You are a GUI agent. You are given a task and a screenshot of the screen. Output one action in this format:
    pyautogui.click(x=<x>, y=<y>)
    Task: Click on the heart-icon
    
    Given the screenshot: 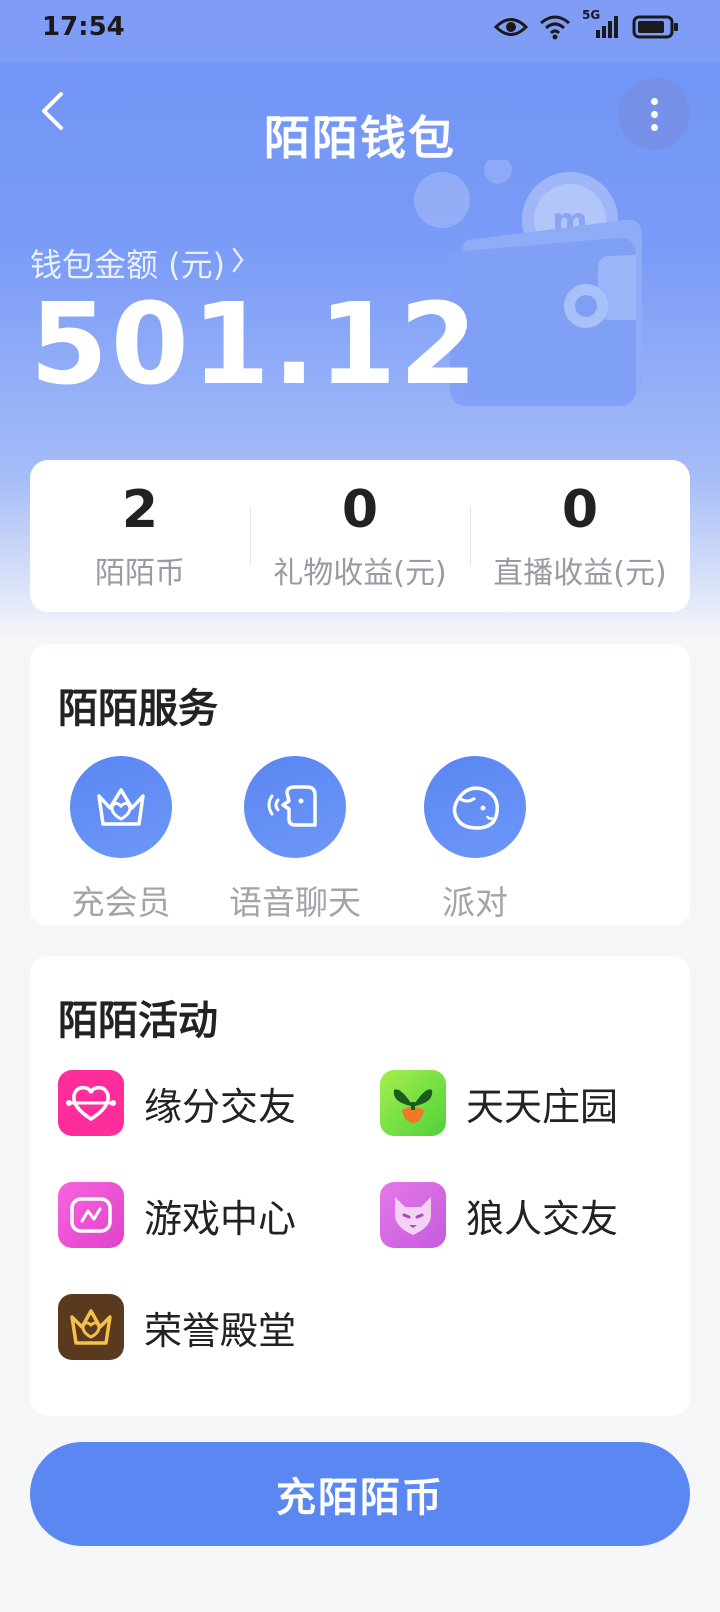 What is the action you would take?
    pyautogui.click(x=91, y=1103)
    